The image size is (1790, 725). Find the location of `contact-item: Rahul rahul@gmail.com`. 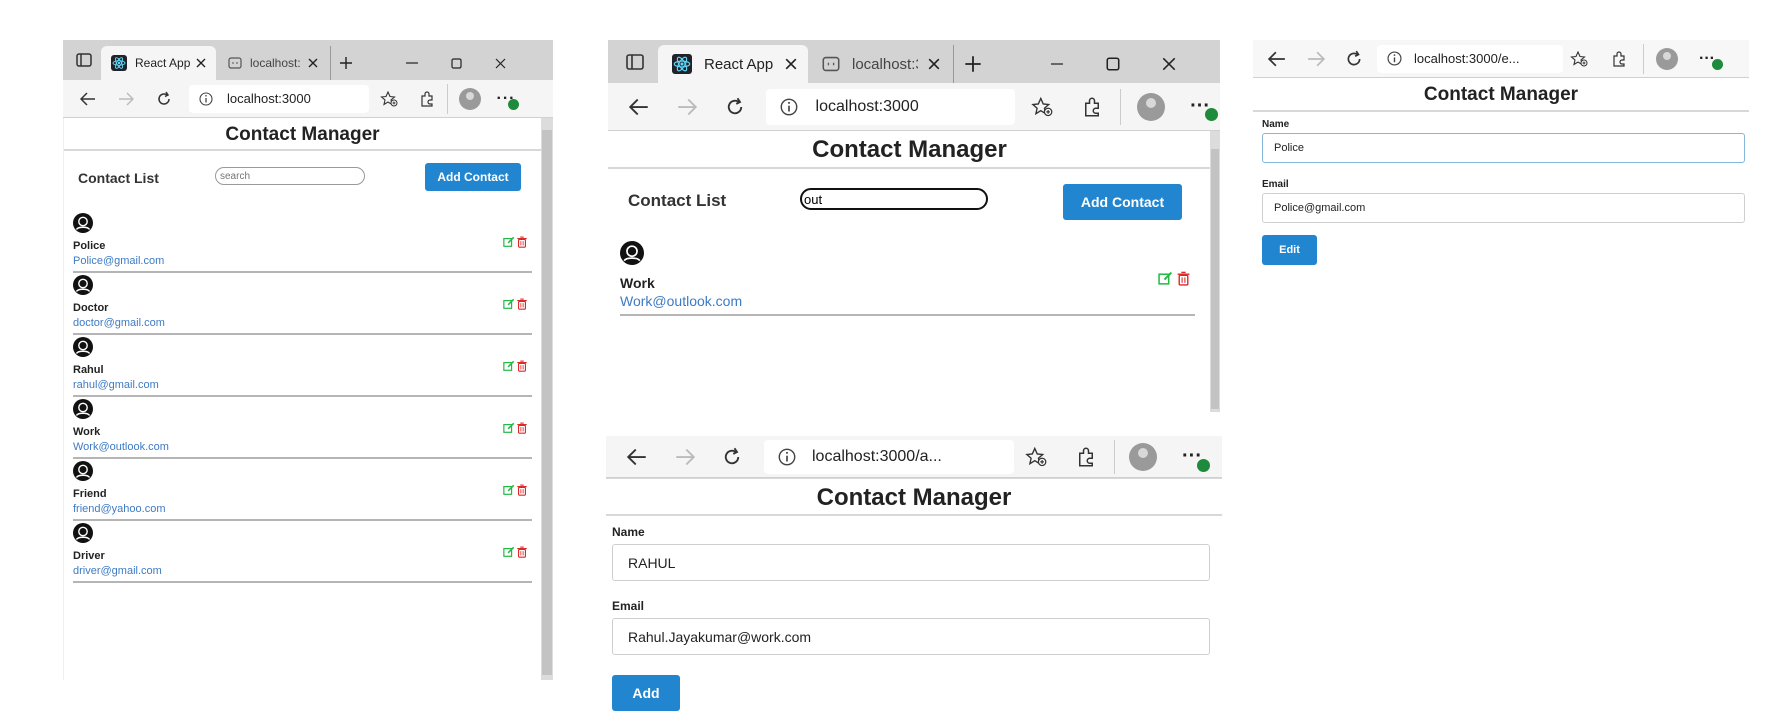

contact-item: Rahul rahul@gmail.com is located at coordinates (302, 367).